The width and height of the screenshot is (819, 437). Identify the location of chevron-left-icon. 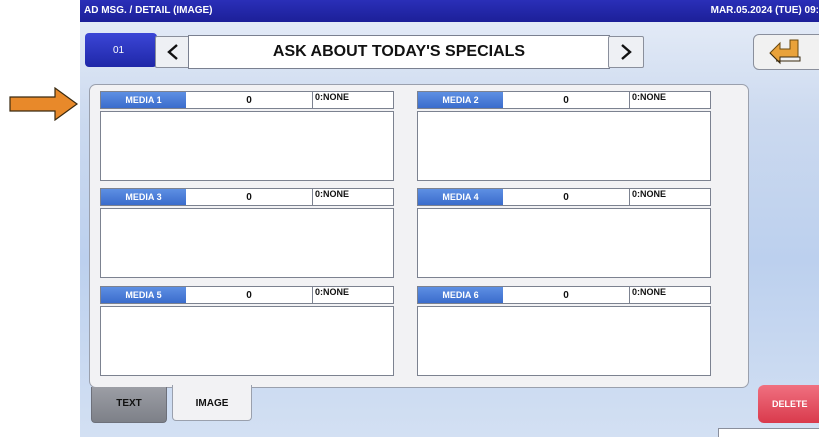
(172, 52).